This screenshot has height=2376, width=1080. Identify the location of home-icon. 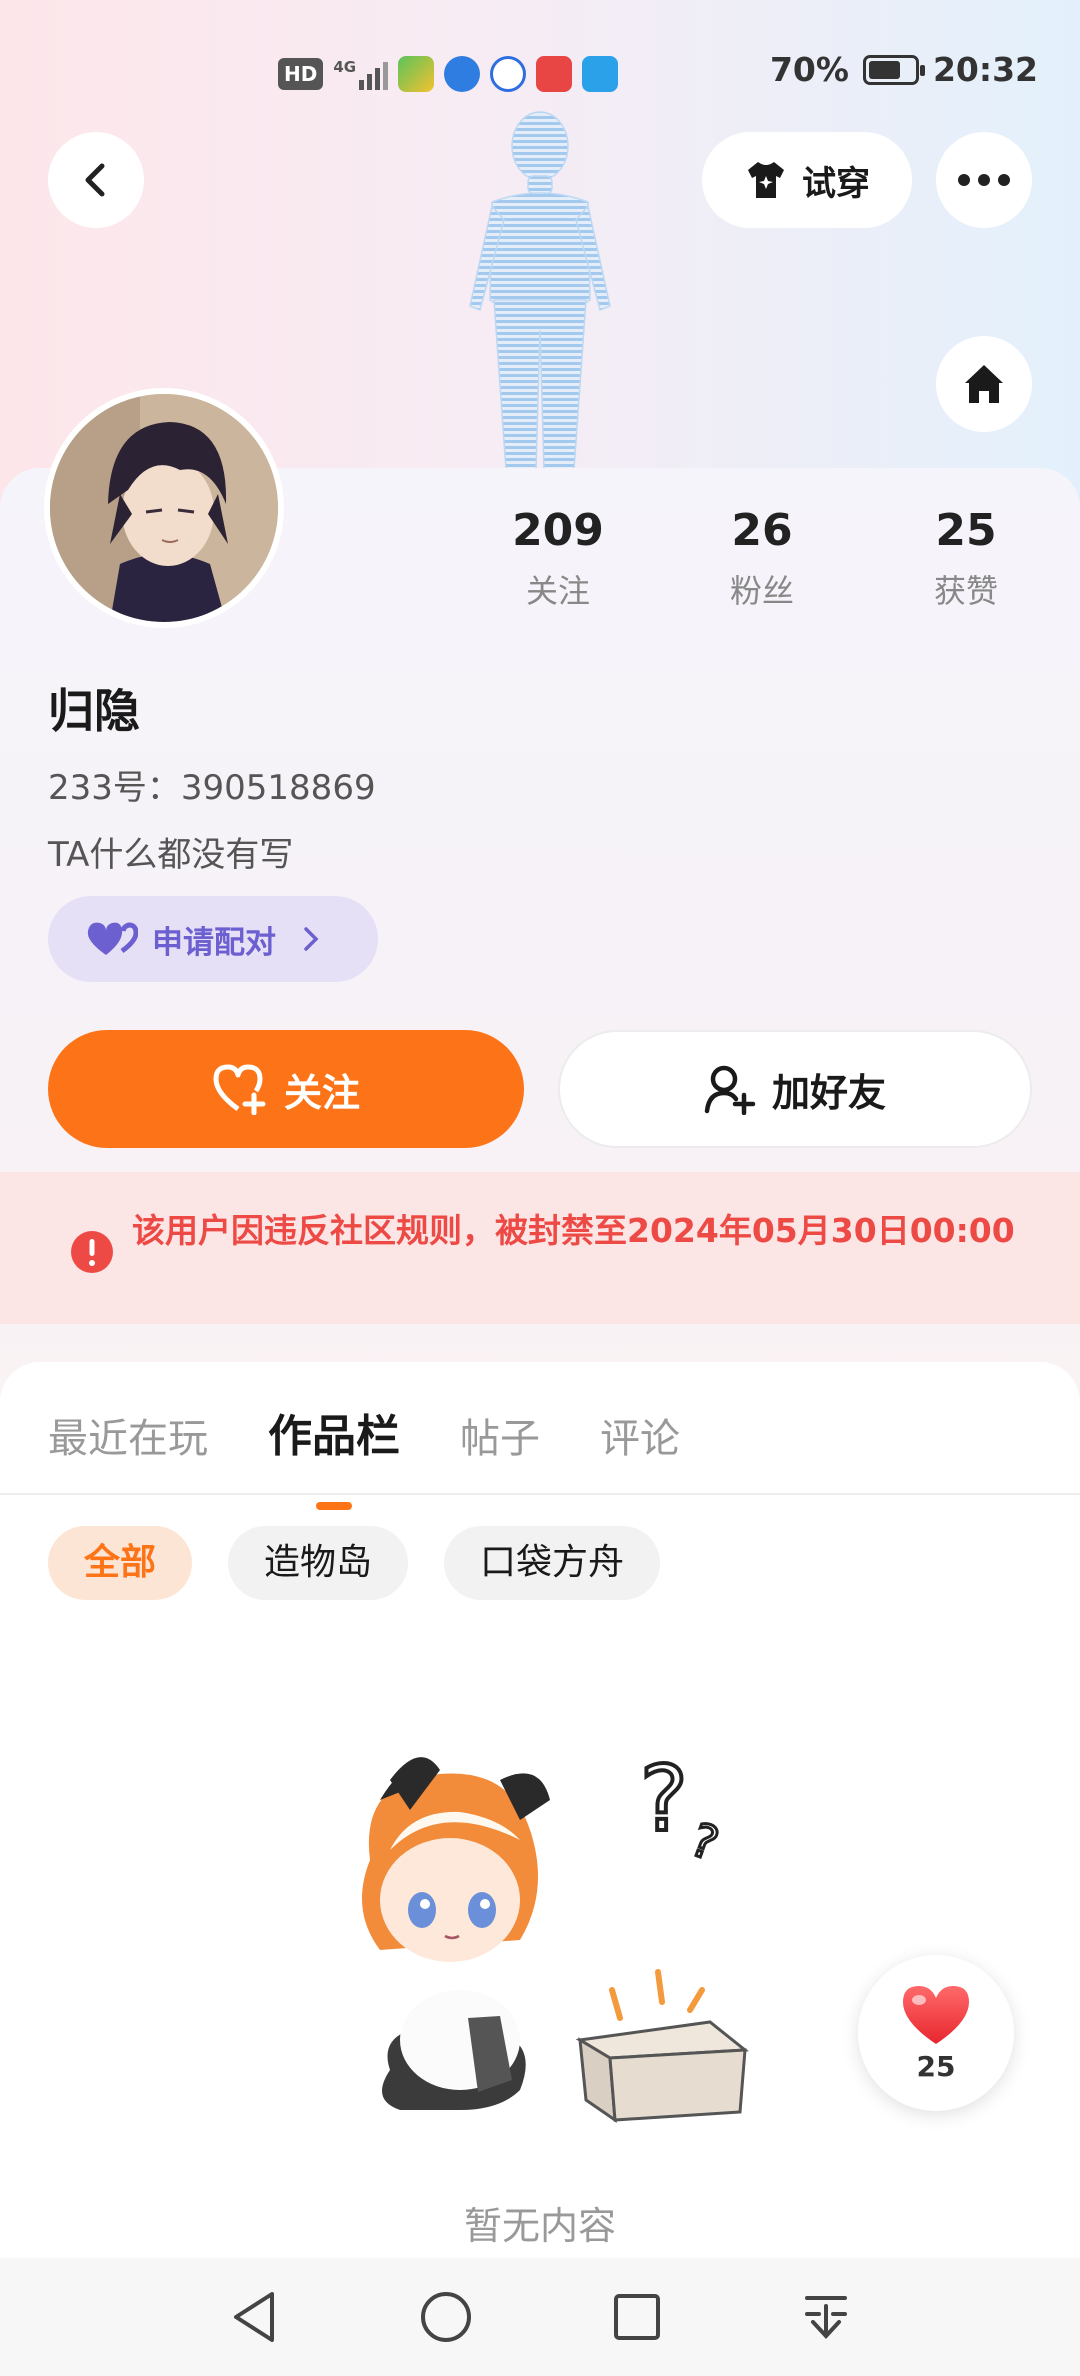
(984, 384).